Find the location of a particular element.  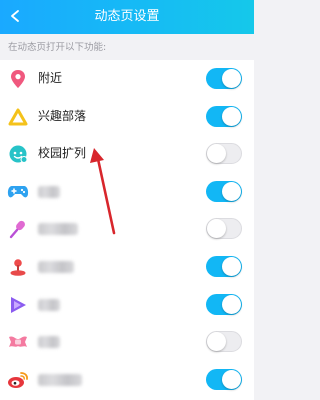

setting-row-mic is located at coordinates (127, 229).